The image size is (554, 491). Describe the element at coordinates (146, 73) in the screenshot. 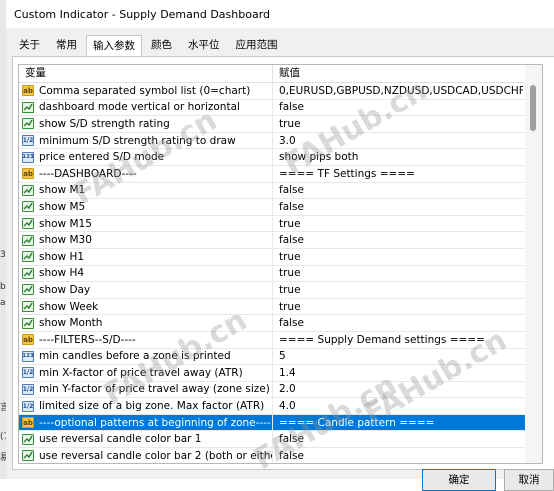

I see `column-header-variable: 变量` at that location.